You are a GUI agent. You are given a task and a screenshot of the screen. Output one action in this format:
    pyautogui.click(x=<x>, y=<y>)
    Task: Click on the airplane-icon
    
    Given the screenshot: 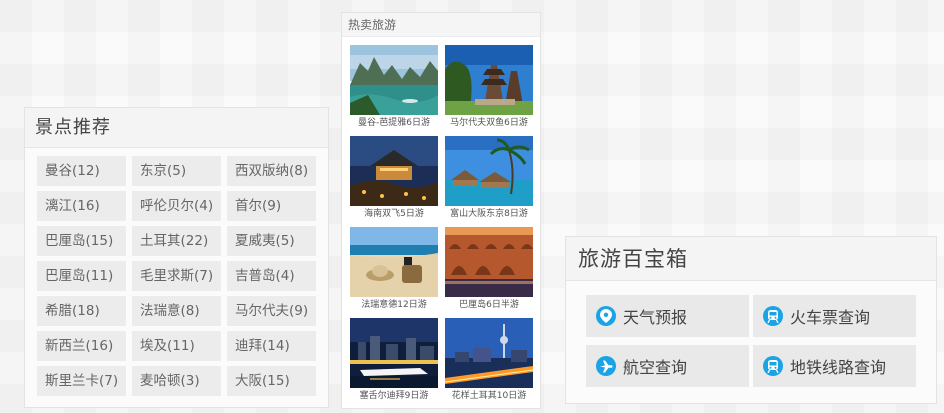 What is the action you would take?
    pyautogui.click(x=606, y=366)
    